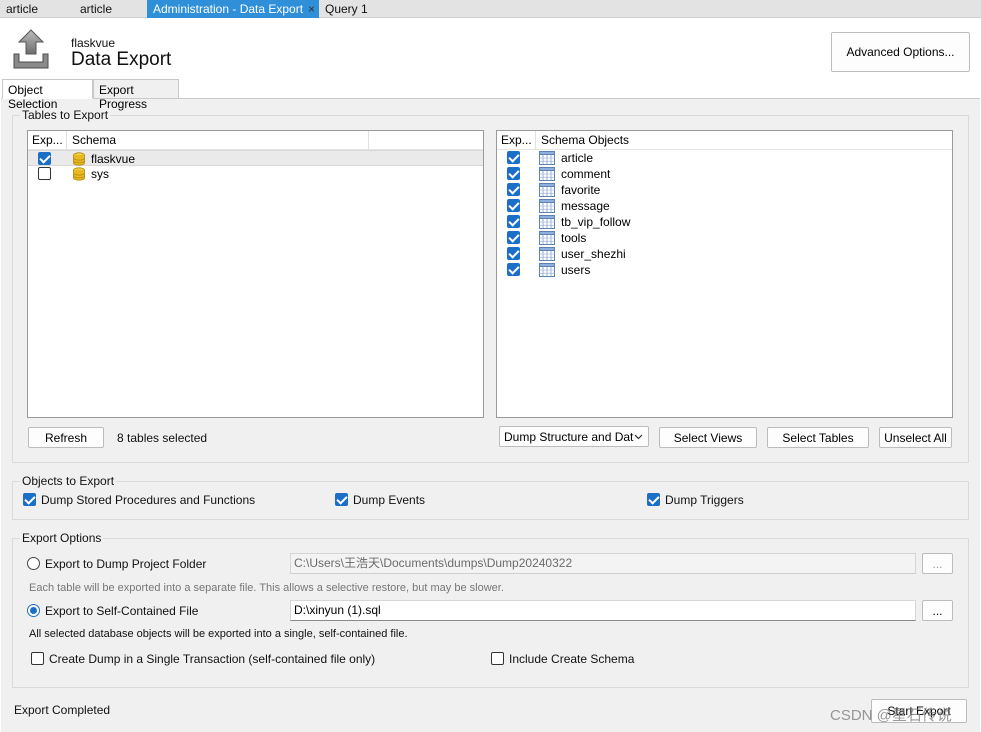 This screenshot has height=732, width=981. I want to click on table-row: user_shezhi, so click(724, 254).